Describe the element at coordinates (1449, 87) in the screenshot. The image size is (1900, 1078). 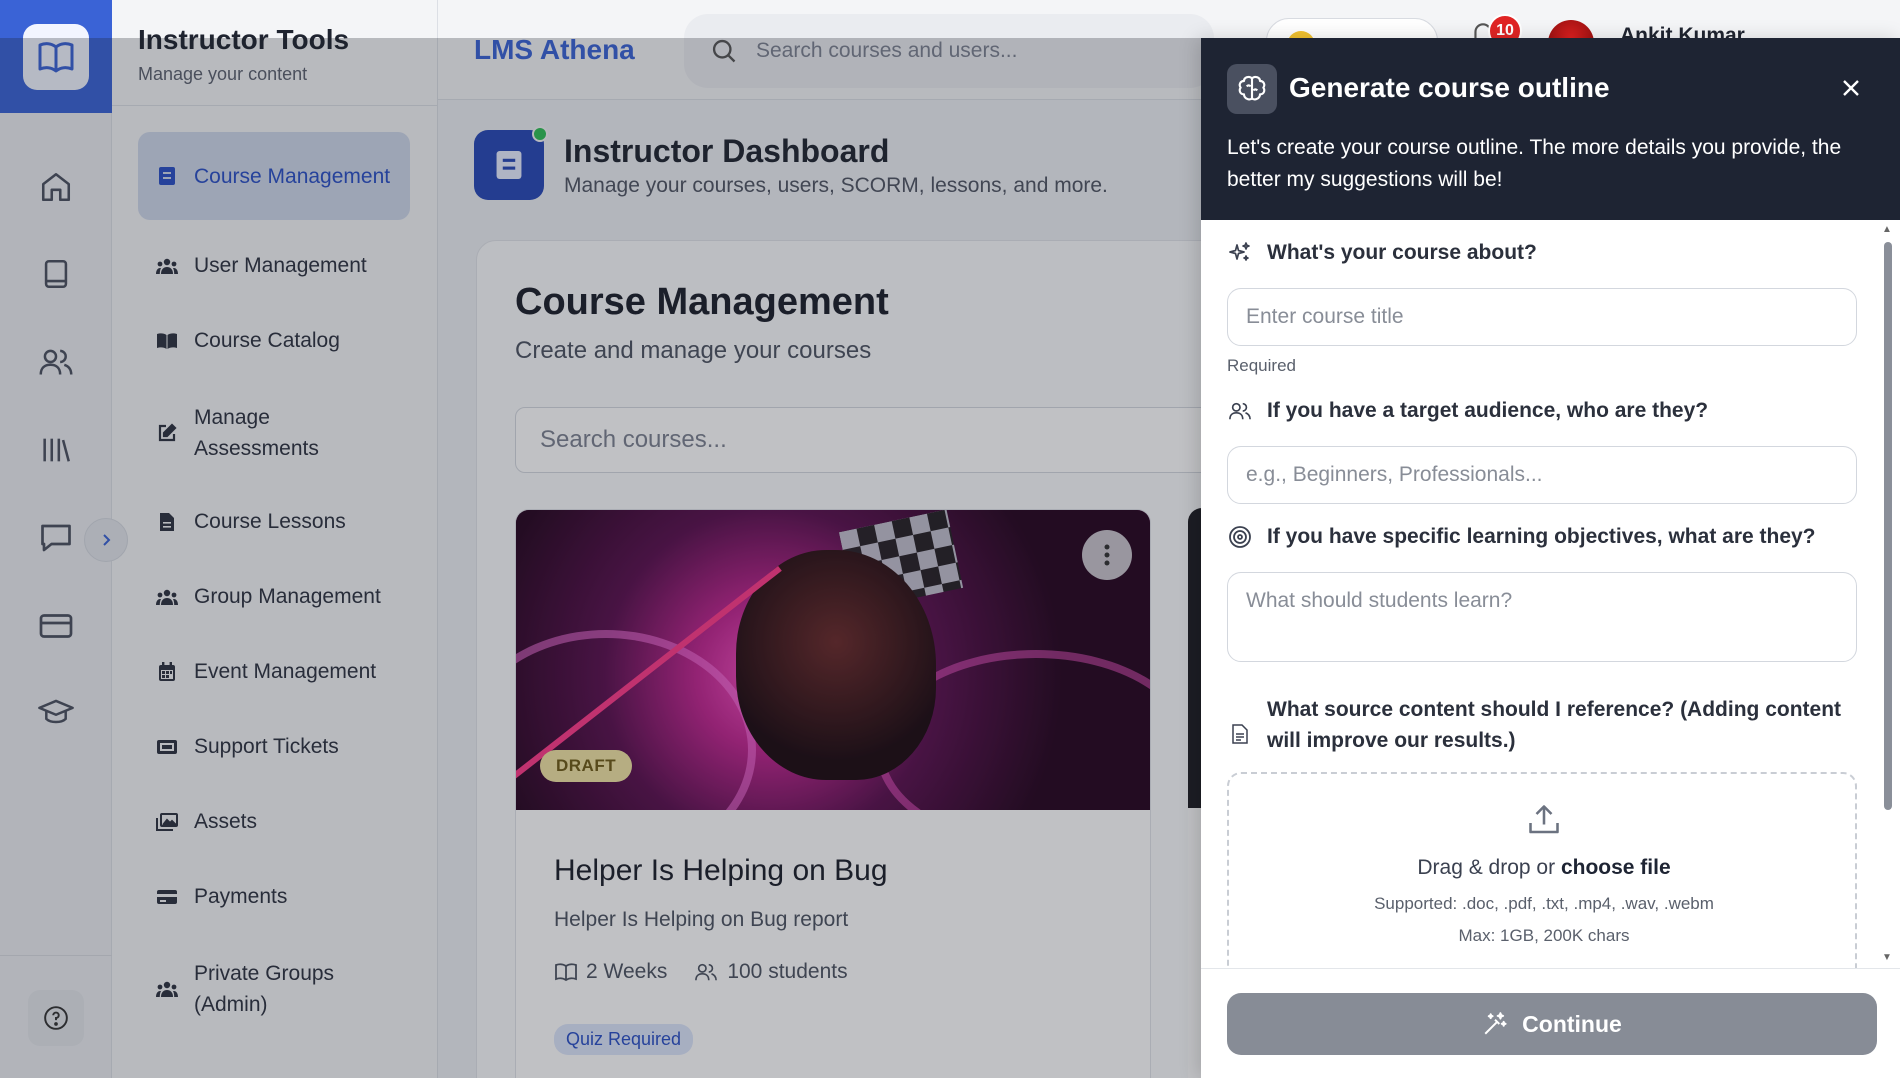
I see `panel-title: Generate course outline` at that location.